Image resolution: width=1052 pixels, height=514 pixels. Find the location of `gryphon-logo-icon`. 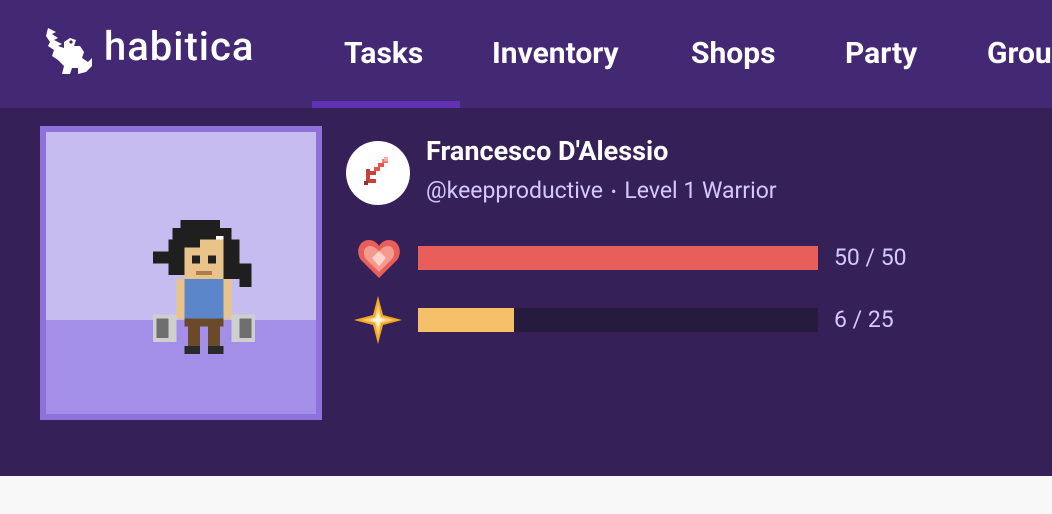

gryphon-logo-icon is located at coordinates (69, 51).